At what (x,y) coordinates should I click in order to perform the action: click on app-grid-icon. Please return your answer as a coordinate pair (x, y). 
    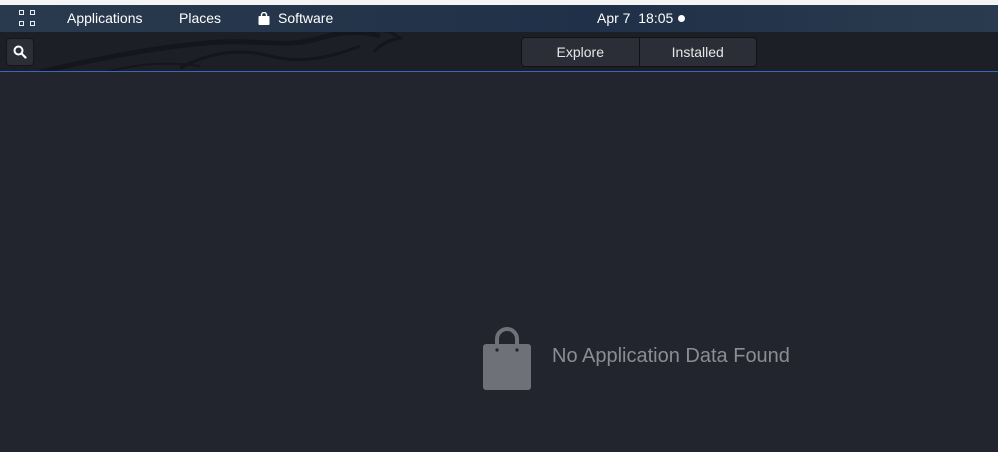
    Looking at the image, I should click on (28, 19).